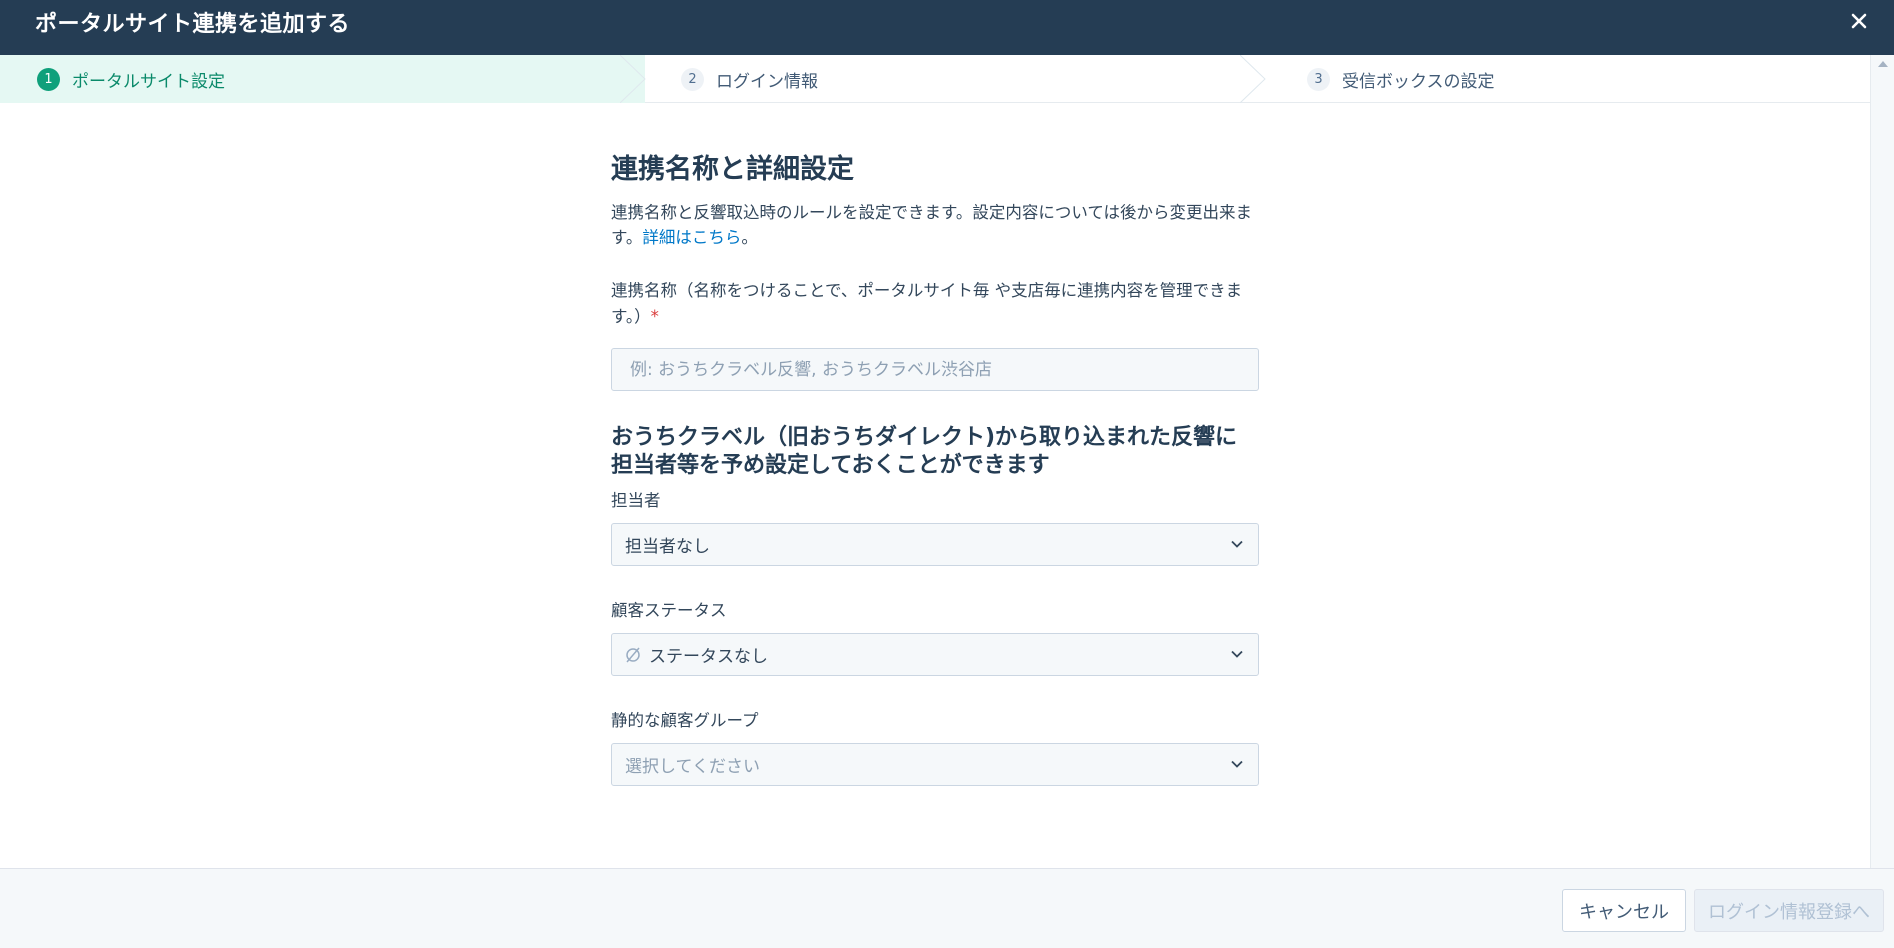 This screenshot has width=1894, height=948. What do you see at coordinates (935, 764) in the screenshot?
I see `static-group-select: 選択してください` at bounding box center [935, 764].